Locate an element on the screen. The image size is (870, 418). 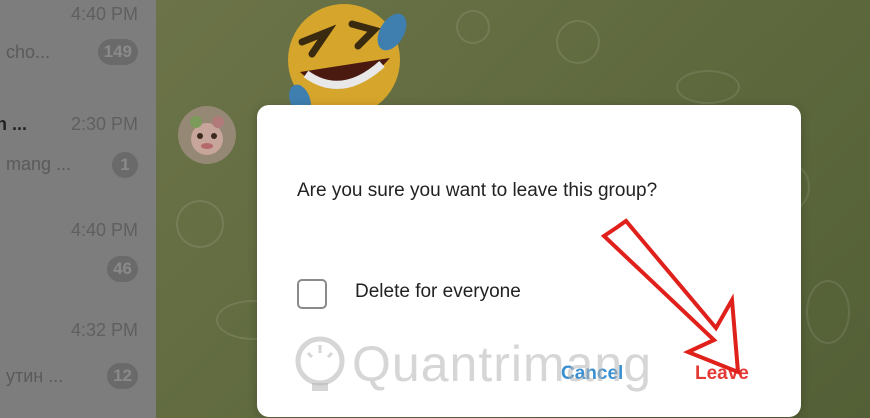
unread-badge: 12 is located at coordinates (122, 376).